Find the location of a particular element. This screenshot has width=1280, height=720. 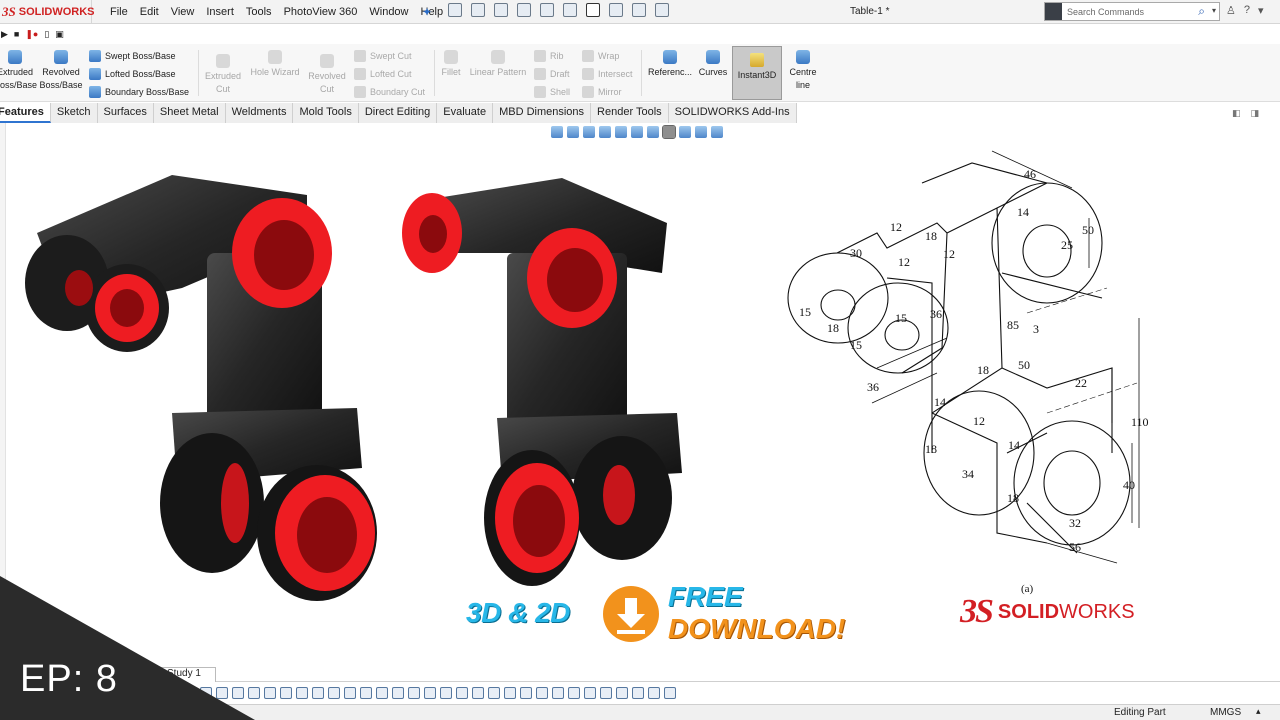

horizontal-dimension-icon is located at coordinates (222, 693).